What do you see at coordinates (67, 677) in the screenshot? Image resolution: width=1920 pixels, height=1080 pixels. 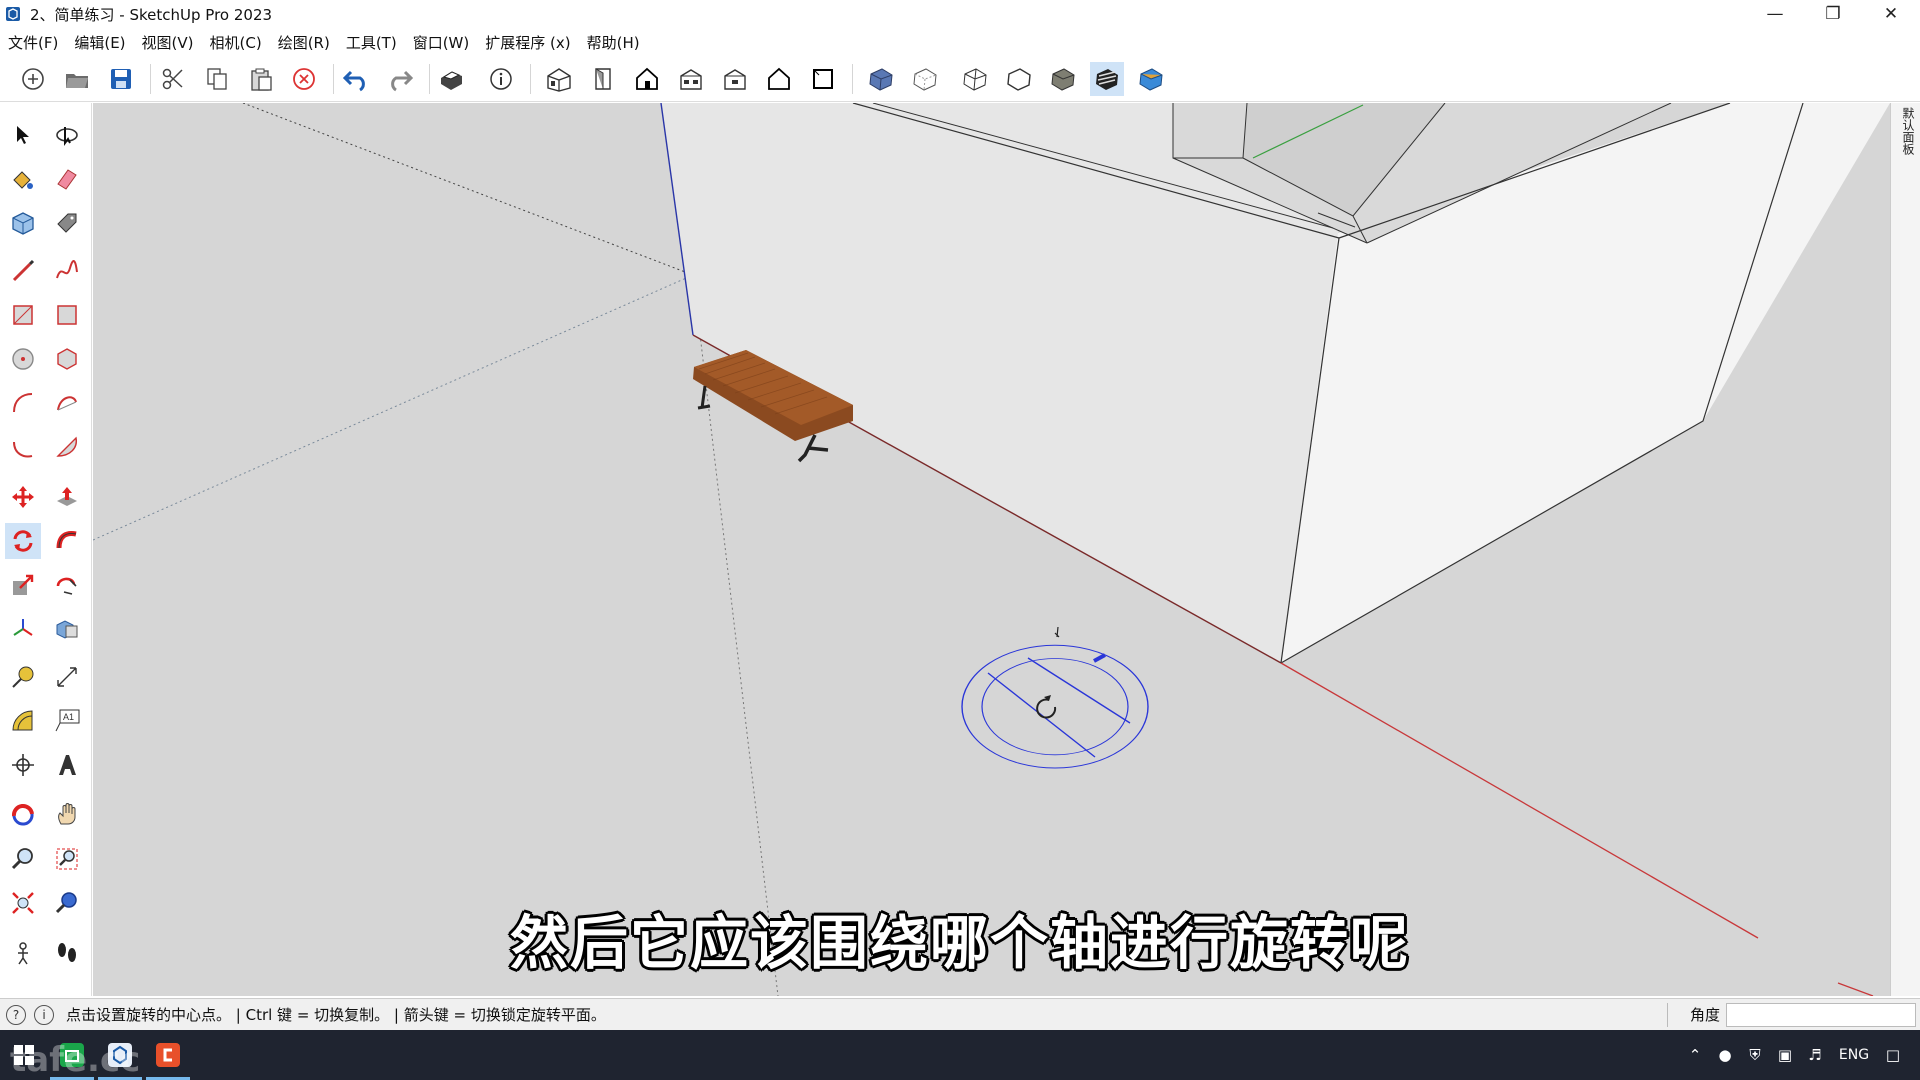 I see `dimension-tool-icon` at bounding box center [67, 677].